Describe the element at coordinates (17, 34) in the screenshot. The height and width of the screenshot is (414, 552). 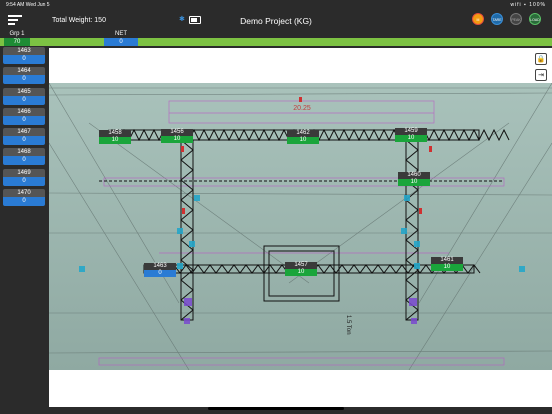
I see `group-label: Grp 1` at that location.